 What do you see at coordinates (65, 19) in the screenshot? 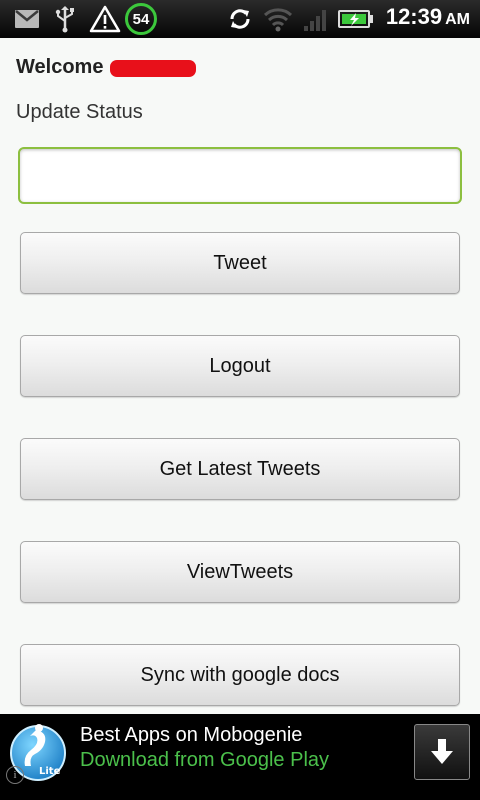
I see `usb-icon` at bounding box center [65, 19].